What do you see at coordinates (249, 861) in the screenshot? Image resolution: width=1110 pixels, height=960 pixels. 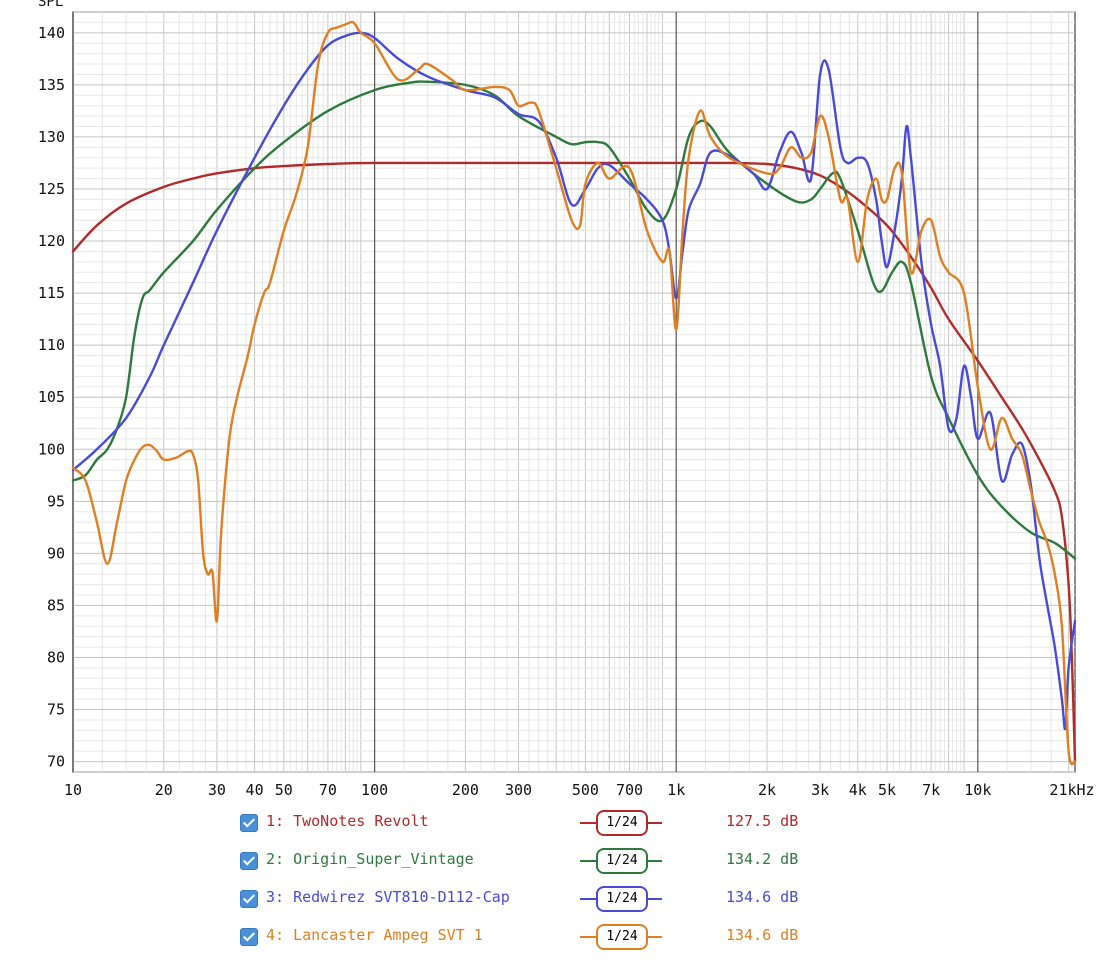 I see `series-2-checkbox` at bounding box center [249, 861].